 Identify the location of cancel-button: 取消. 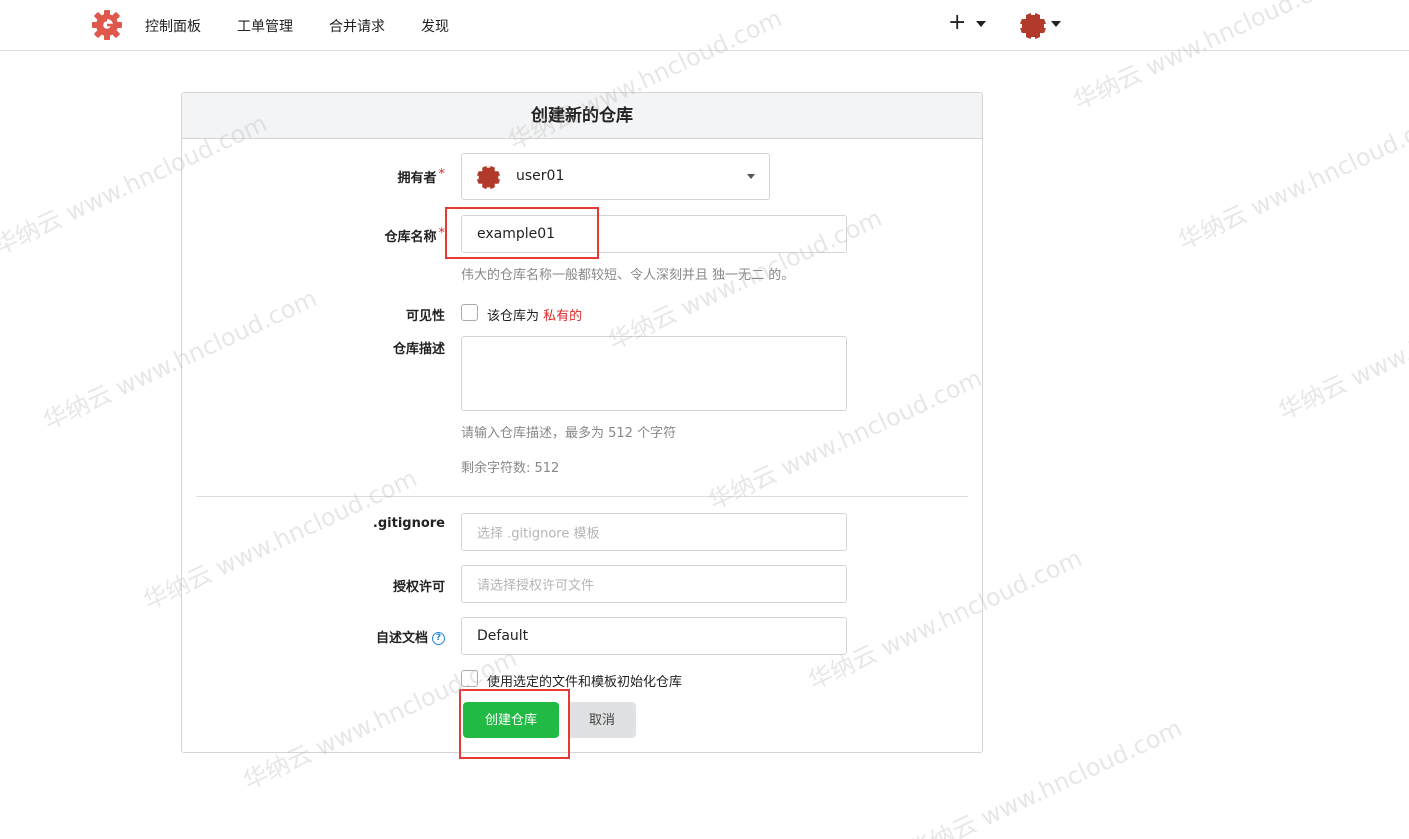
(602, 720).